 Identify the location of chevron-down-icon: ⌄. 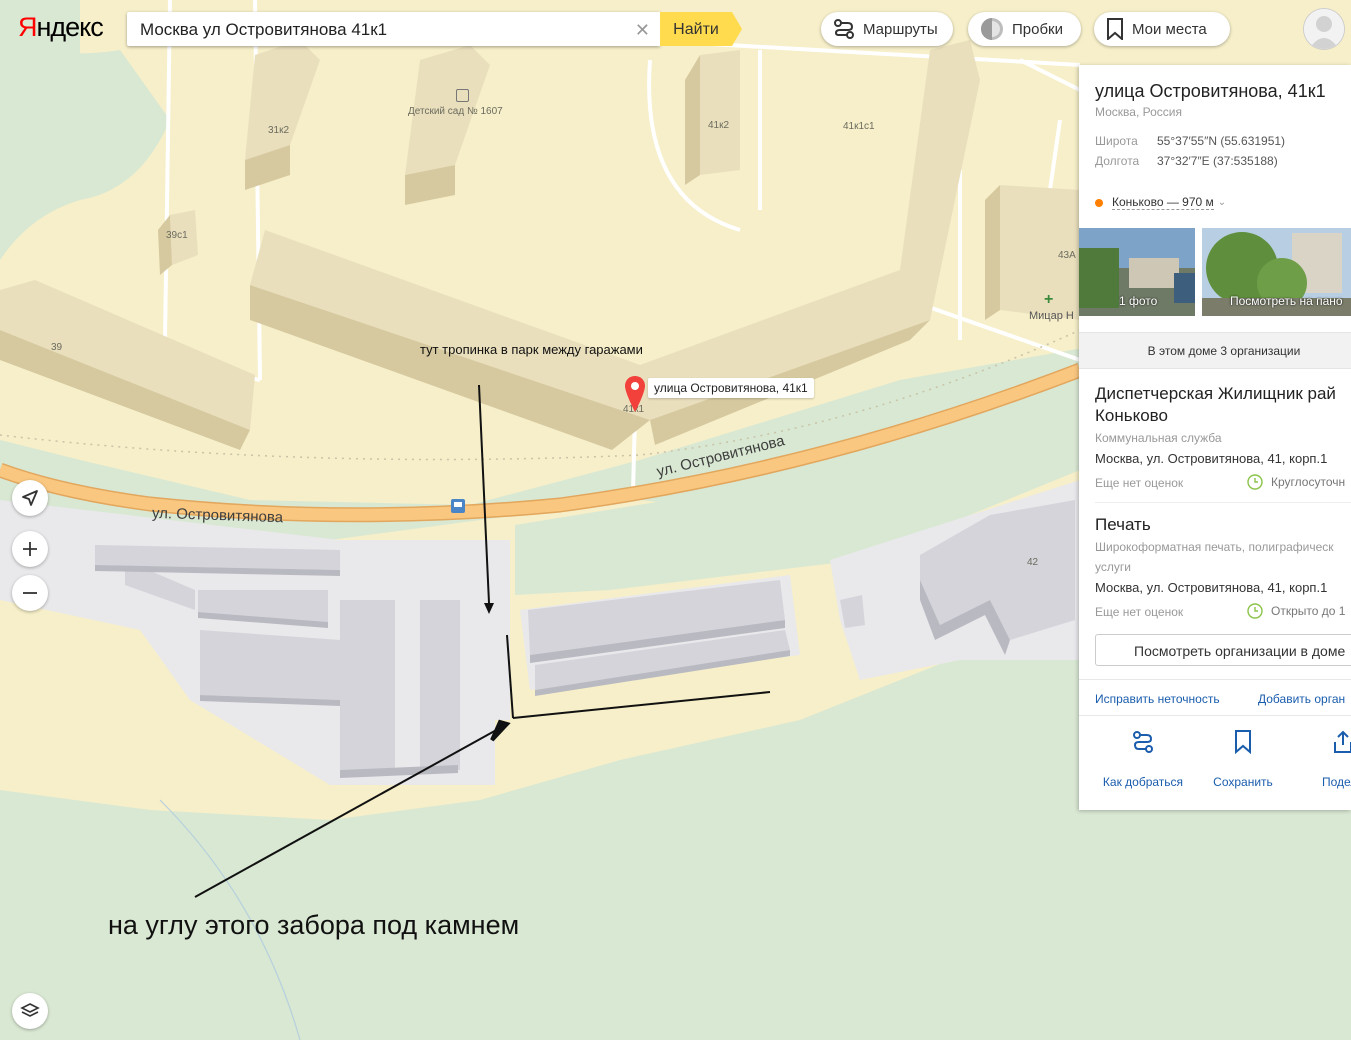
(1222, 202).